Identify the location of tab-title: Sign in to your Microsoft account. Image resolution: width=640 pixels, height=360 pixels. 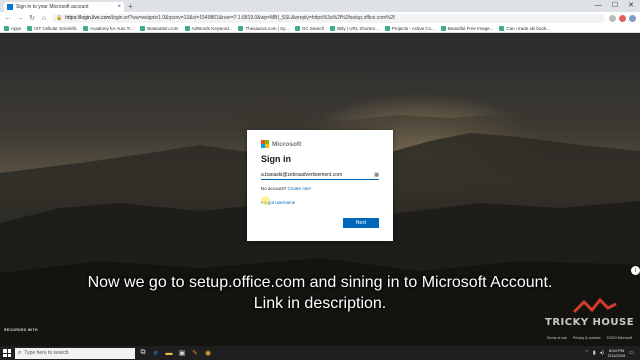
(52, 7).